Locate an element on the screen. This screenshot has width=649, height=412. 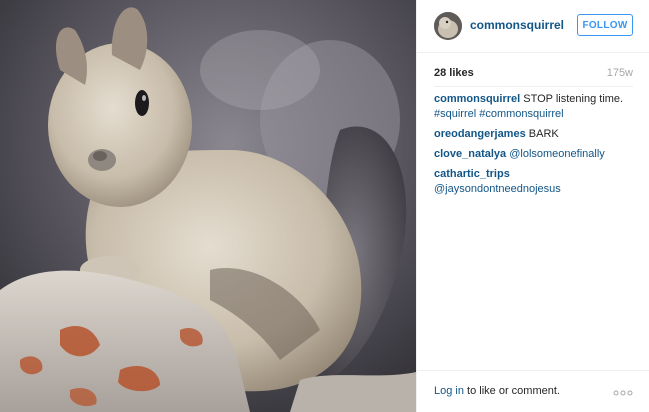
caption-username: commonsquirrel is located at coordinates (477, 99).